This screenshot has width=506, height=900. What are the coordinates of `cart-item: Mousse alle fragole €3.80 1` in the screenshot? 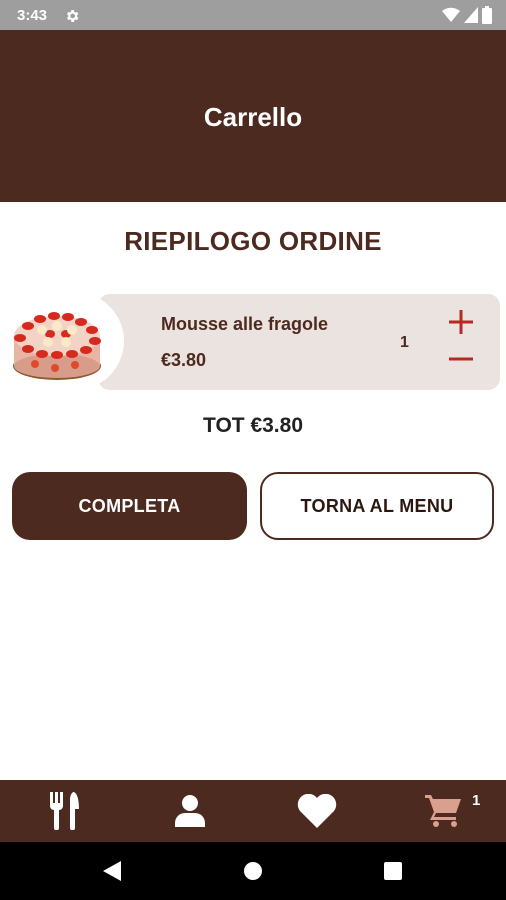 It's located at (254, 341).